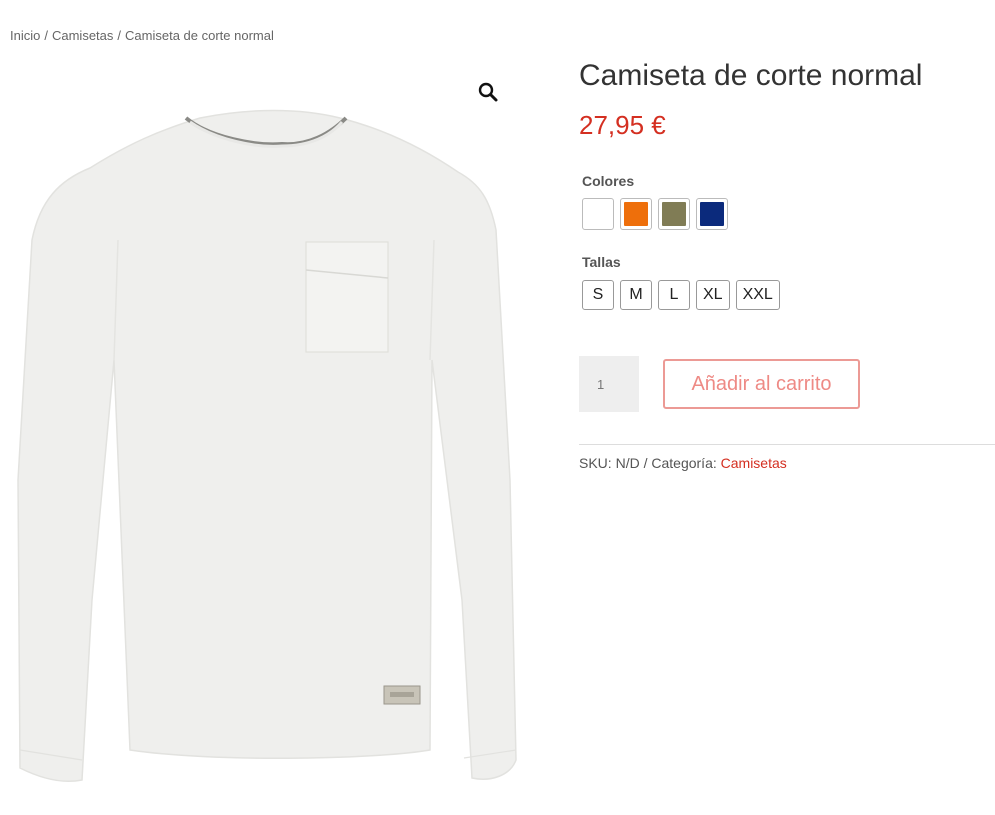  I want to click on add-to-cart-button: Añadir al carrito, so click(761, 384).